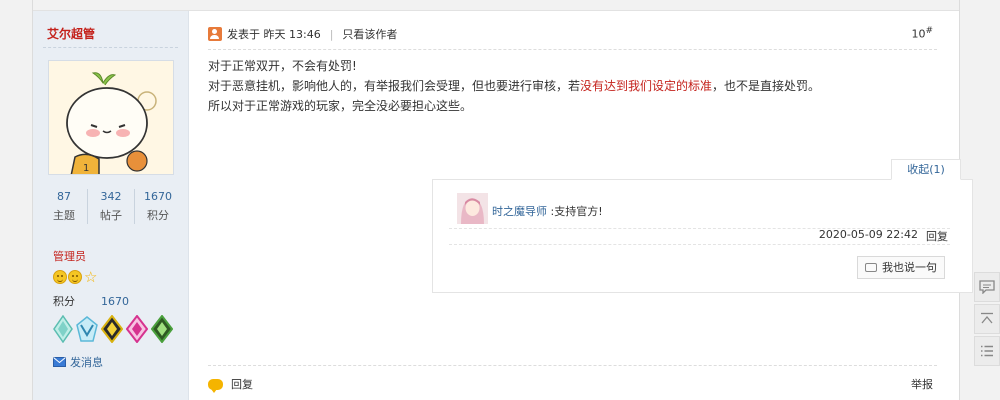 Image resolution: width=1000 pixels, height=400 pixels. I want to click on stat-label: 积分, so click(158, 215).